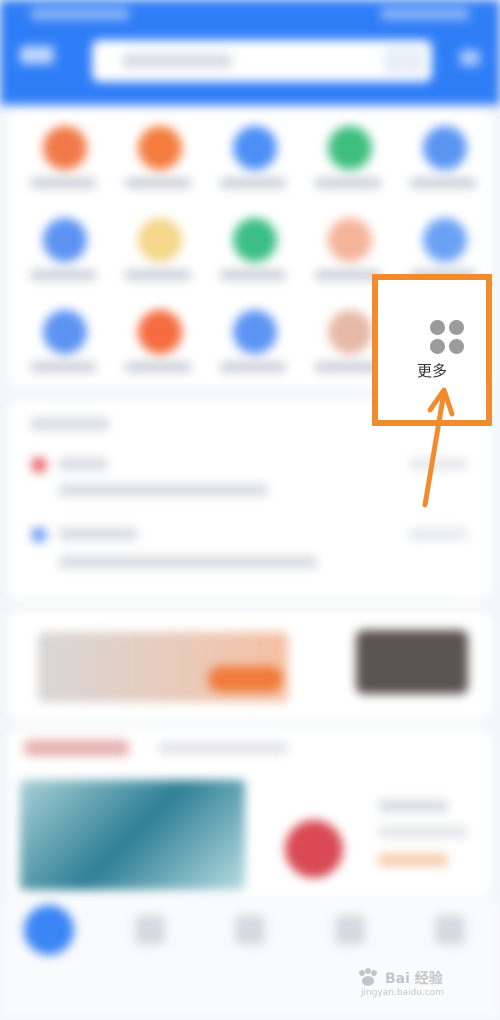  I want to click on tab-home, so click(49, 930).